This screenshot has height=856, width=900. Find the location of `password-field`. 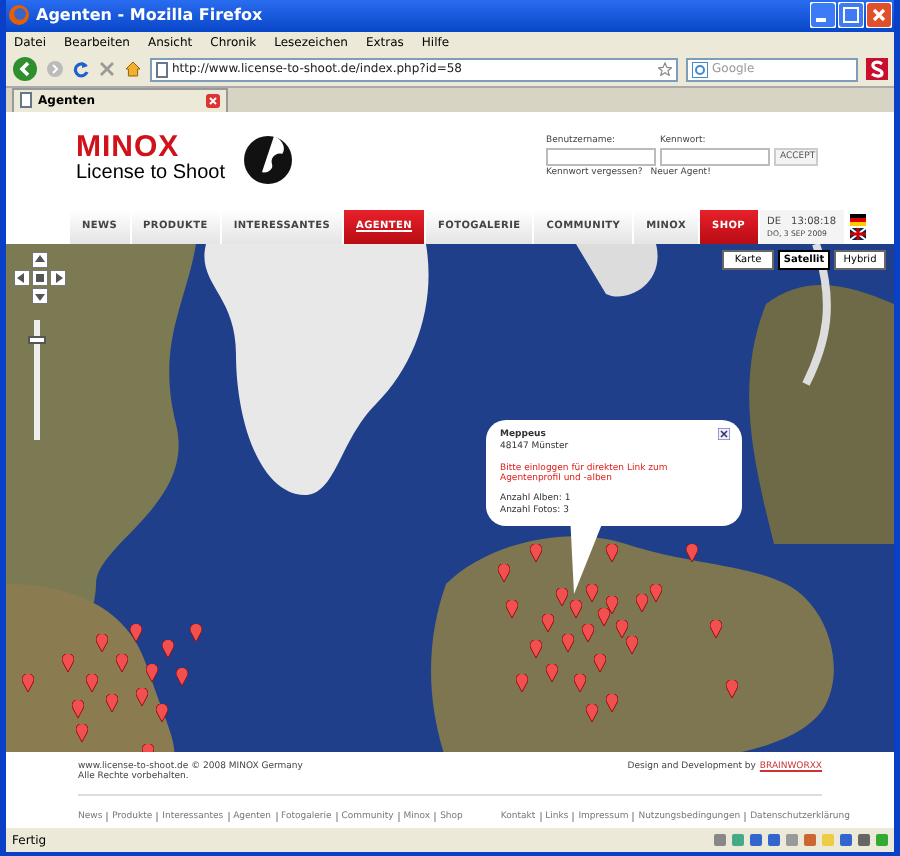

password-field is located at coordinates (715, 157).